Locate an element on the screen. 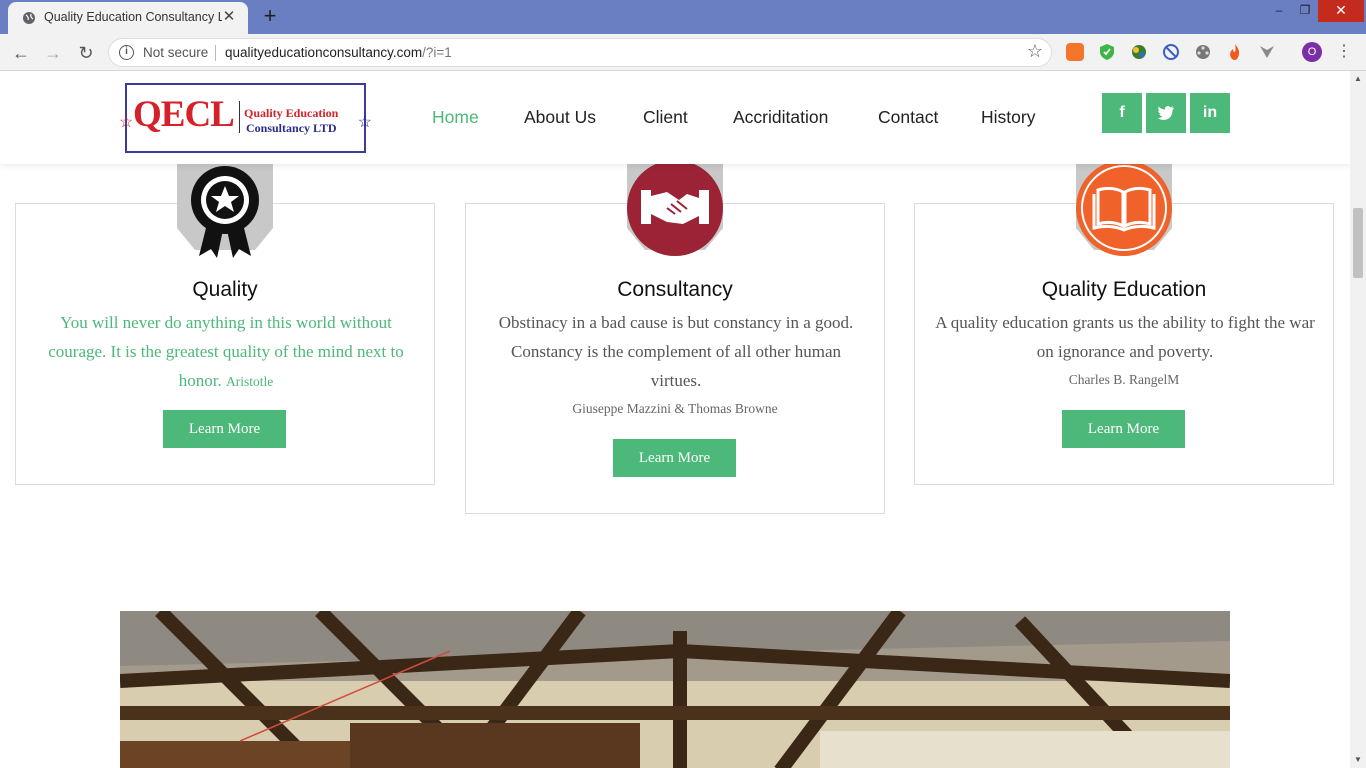 The height and width of the screenshot is (768, 1366). twitter-icon is located at coordinates (1166, 113).